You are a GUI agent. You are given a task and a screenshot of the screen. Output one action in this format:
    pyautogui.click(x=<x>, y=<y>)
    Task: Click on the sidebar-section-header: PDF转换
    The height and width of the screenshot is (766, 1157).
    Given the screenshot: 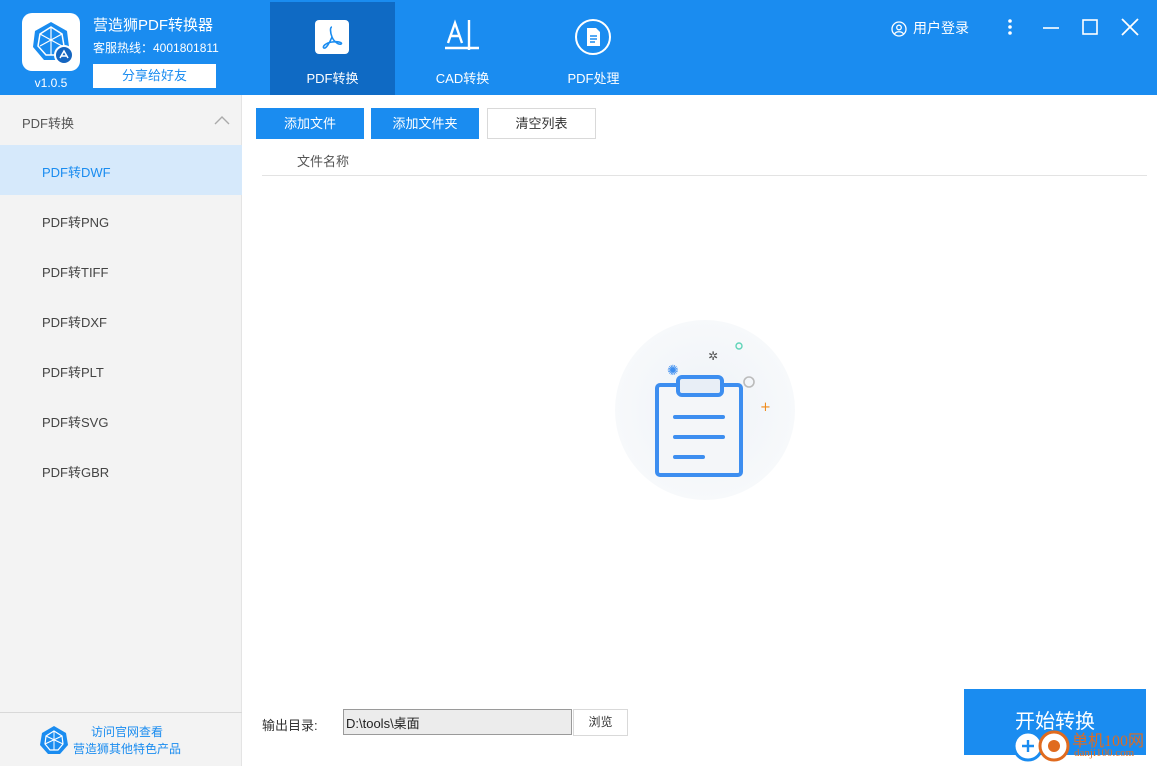 What is the action you would take?
    pyautogui.click(x=121, y=120)
    